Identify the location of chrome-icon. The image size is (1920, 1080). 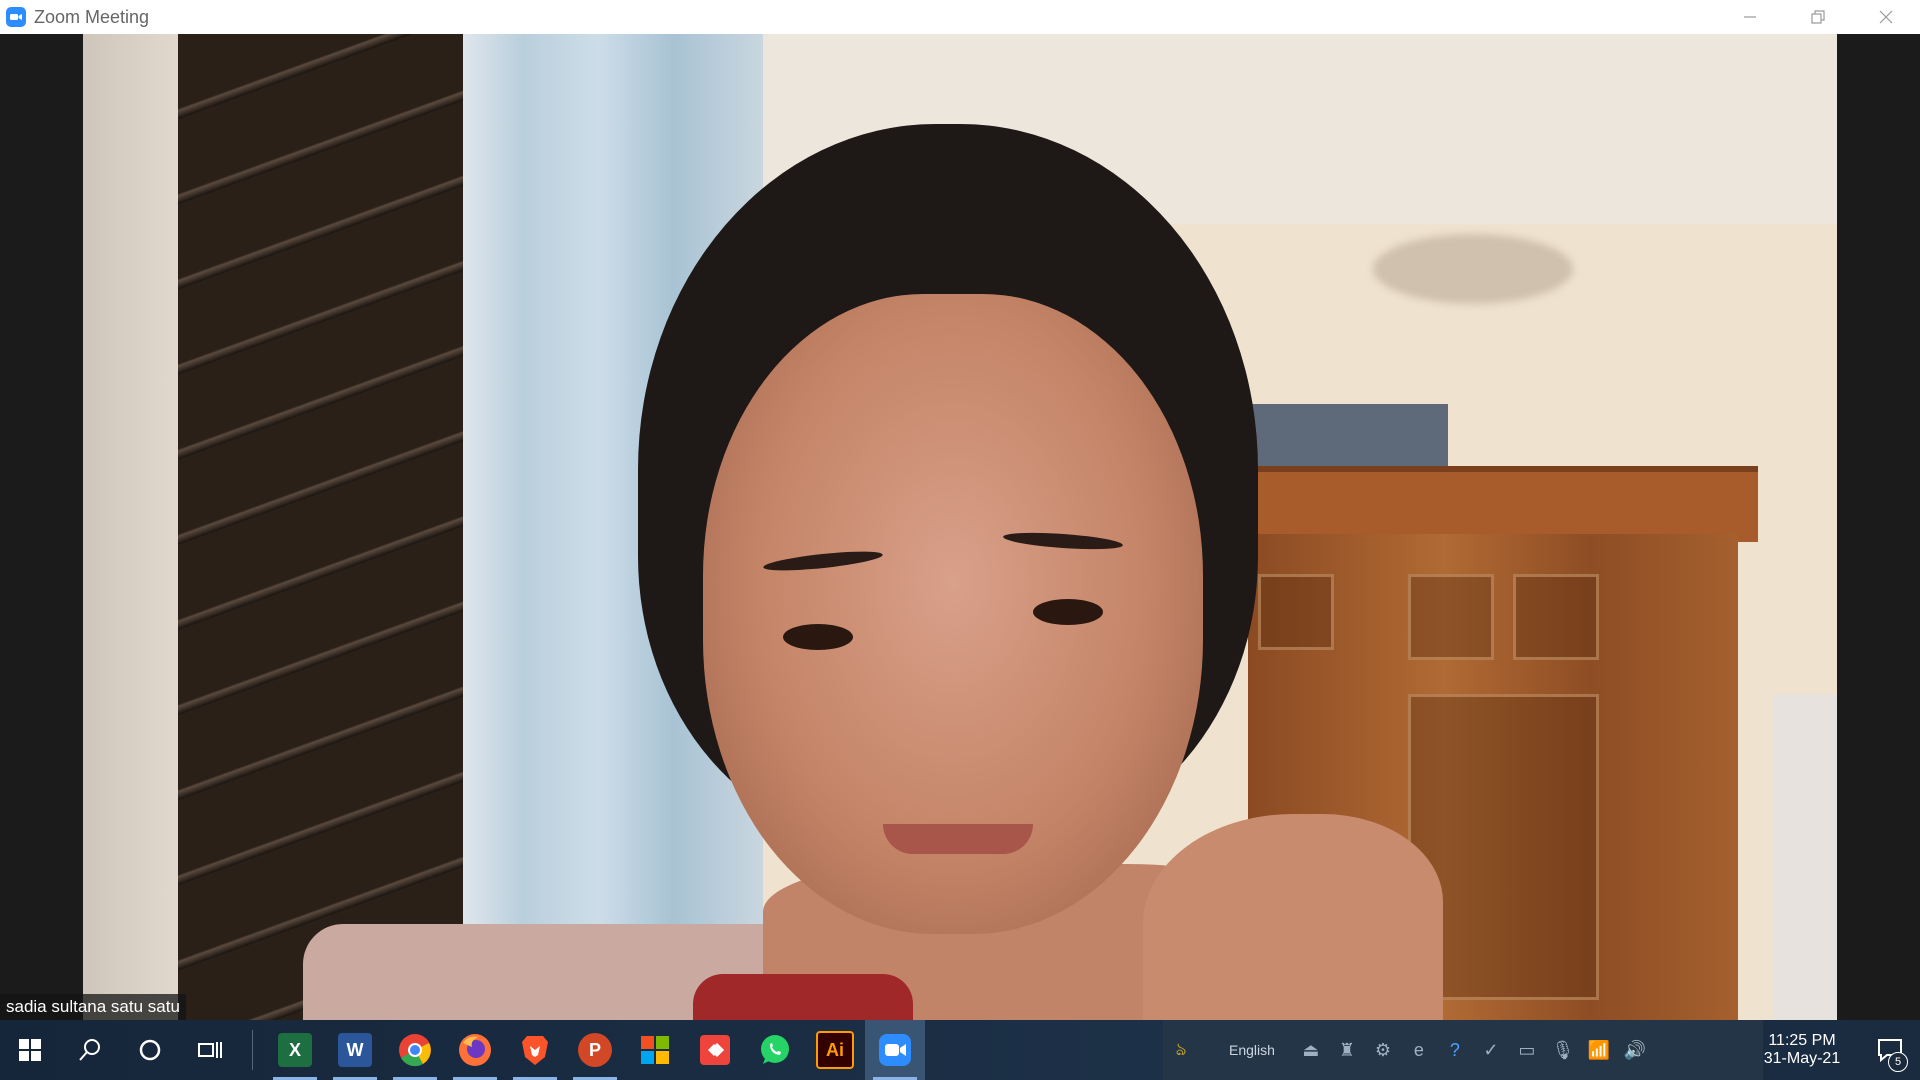
(415, 1050).